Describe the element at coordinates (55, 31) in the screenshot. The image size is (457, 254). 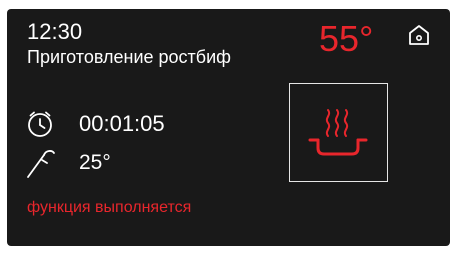
I see `clock: 12:30` at that location.